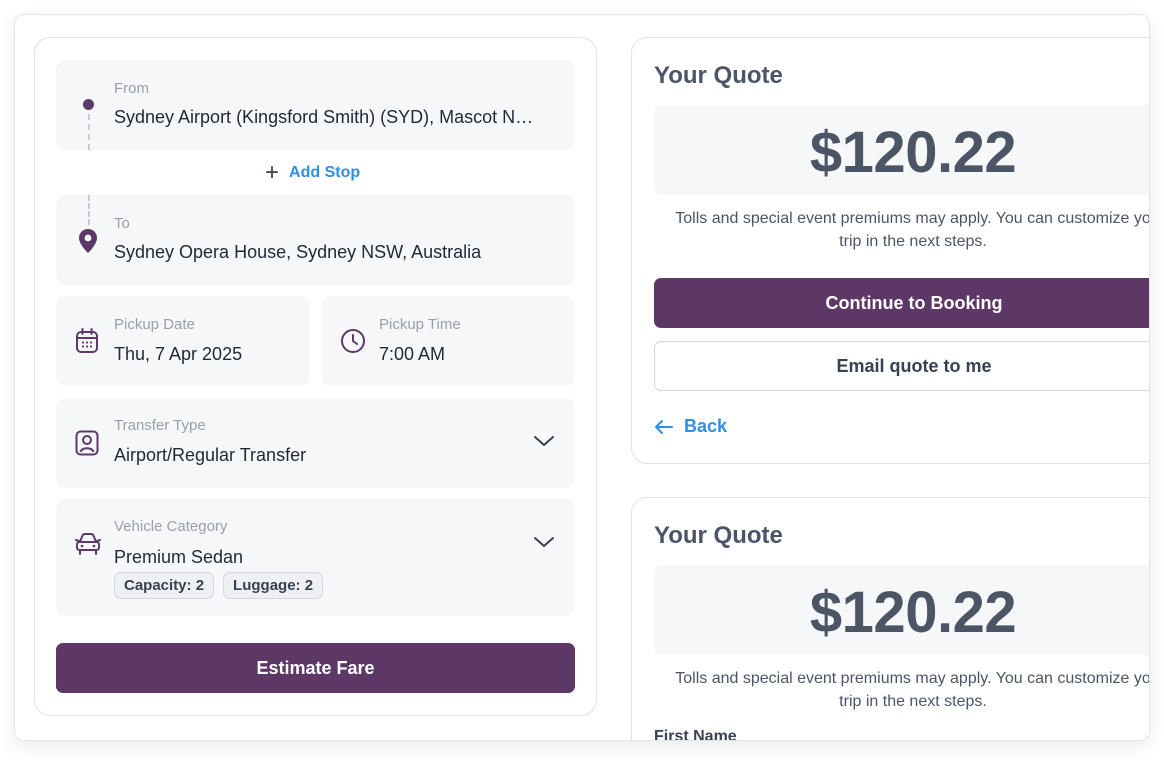 This screenshot has height=765, width=1164. I want to click on continue-to-booking-button: Continue to Booking, so click(901, 303).